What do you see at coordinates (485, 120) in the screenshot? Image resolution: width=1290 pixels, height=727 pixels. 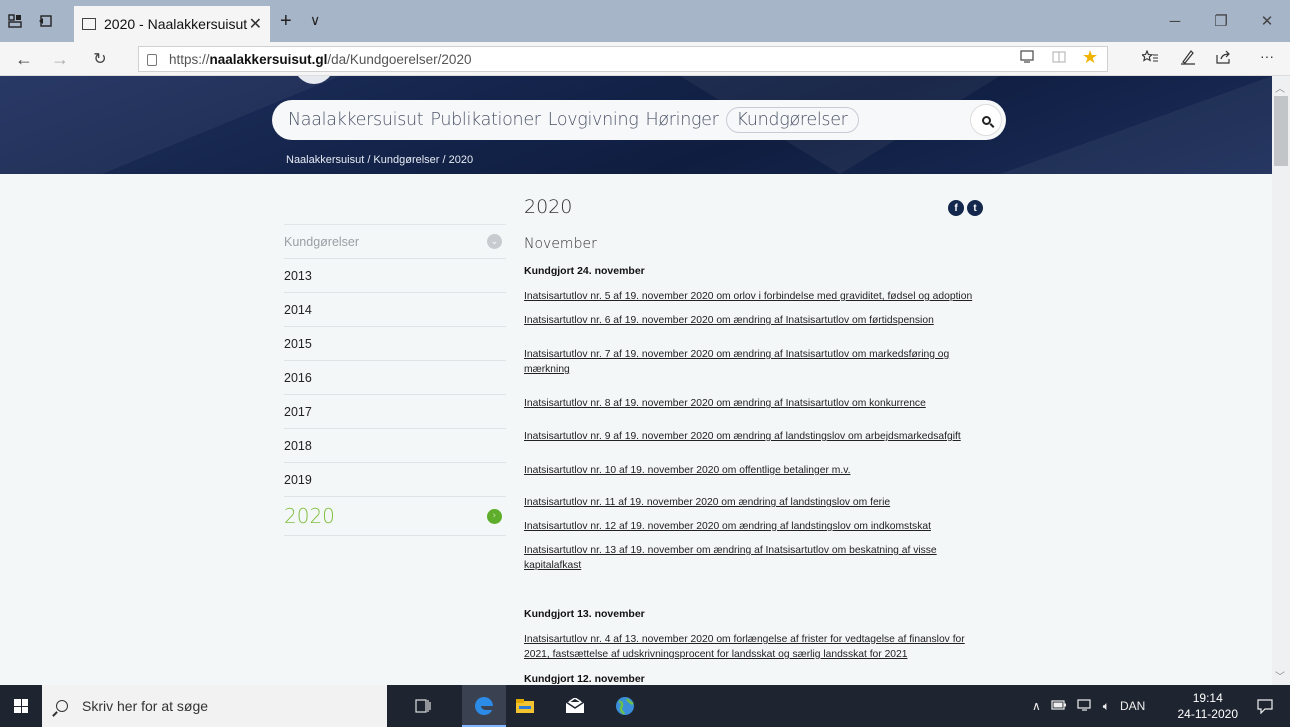 I see `nav-publikationer: Publikationer` at bounding box center [485, 120].